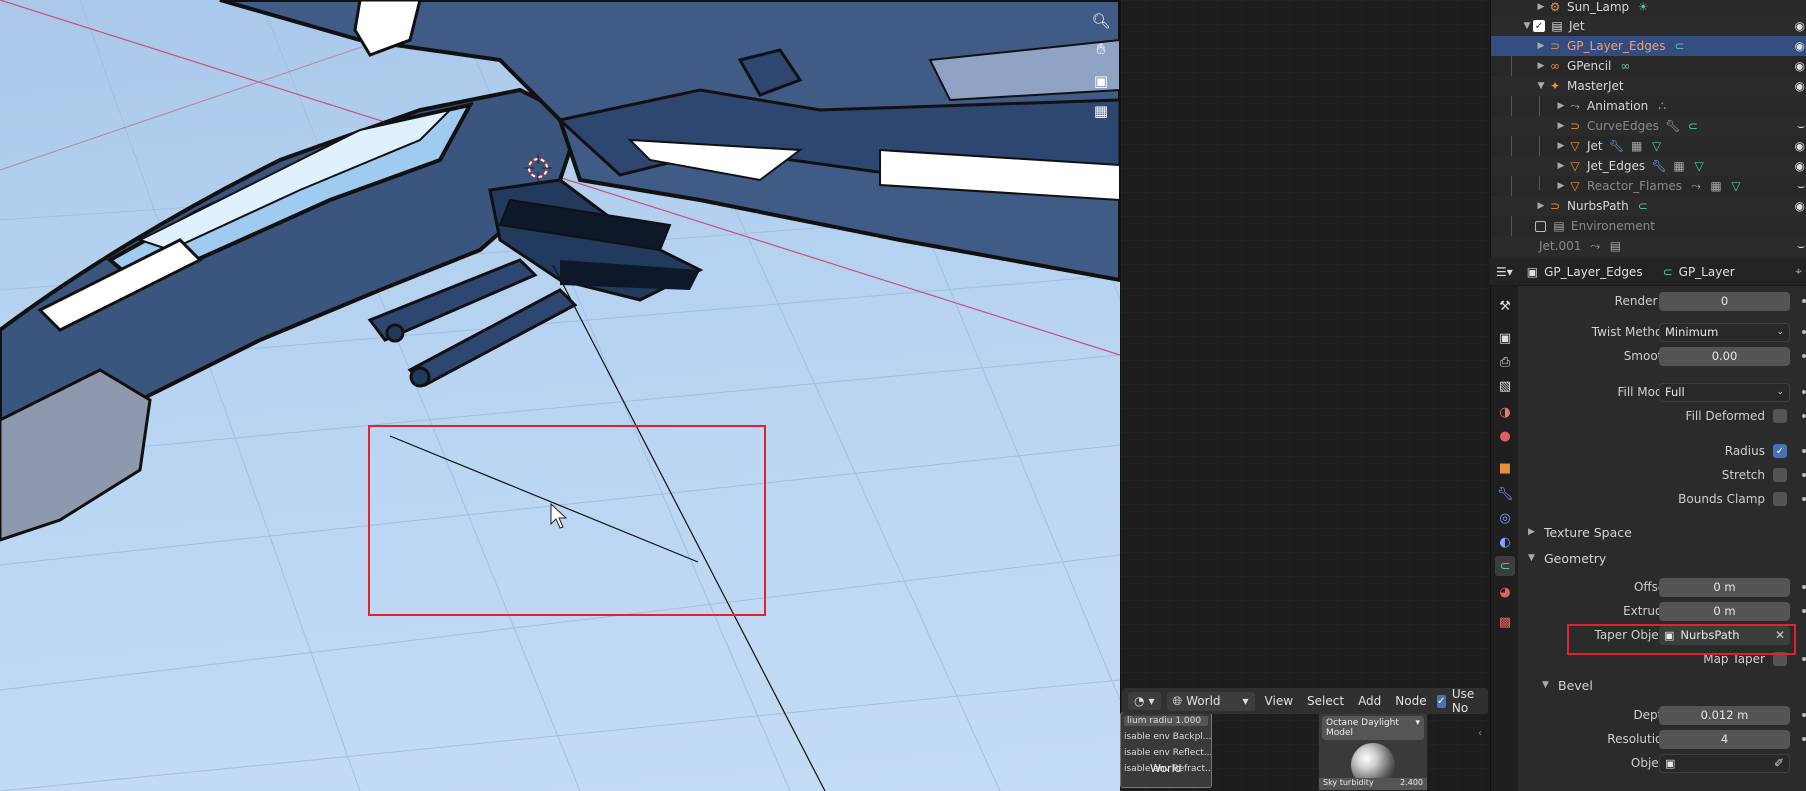 This screenshot has width=1806, height=791. What do you see at coordinates (1505, 362) in the screenshot?
I see `output-tab-icon: ⎙` at bounding box center [1505, 362].